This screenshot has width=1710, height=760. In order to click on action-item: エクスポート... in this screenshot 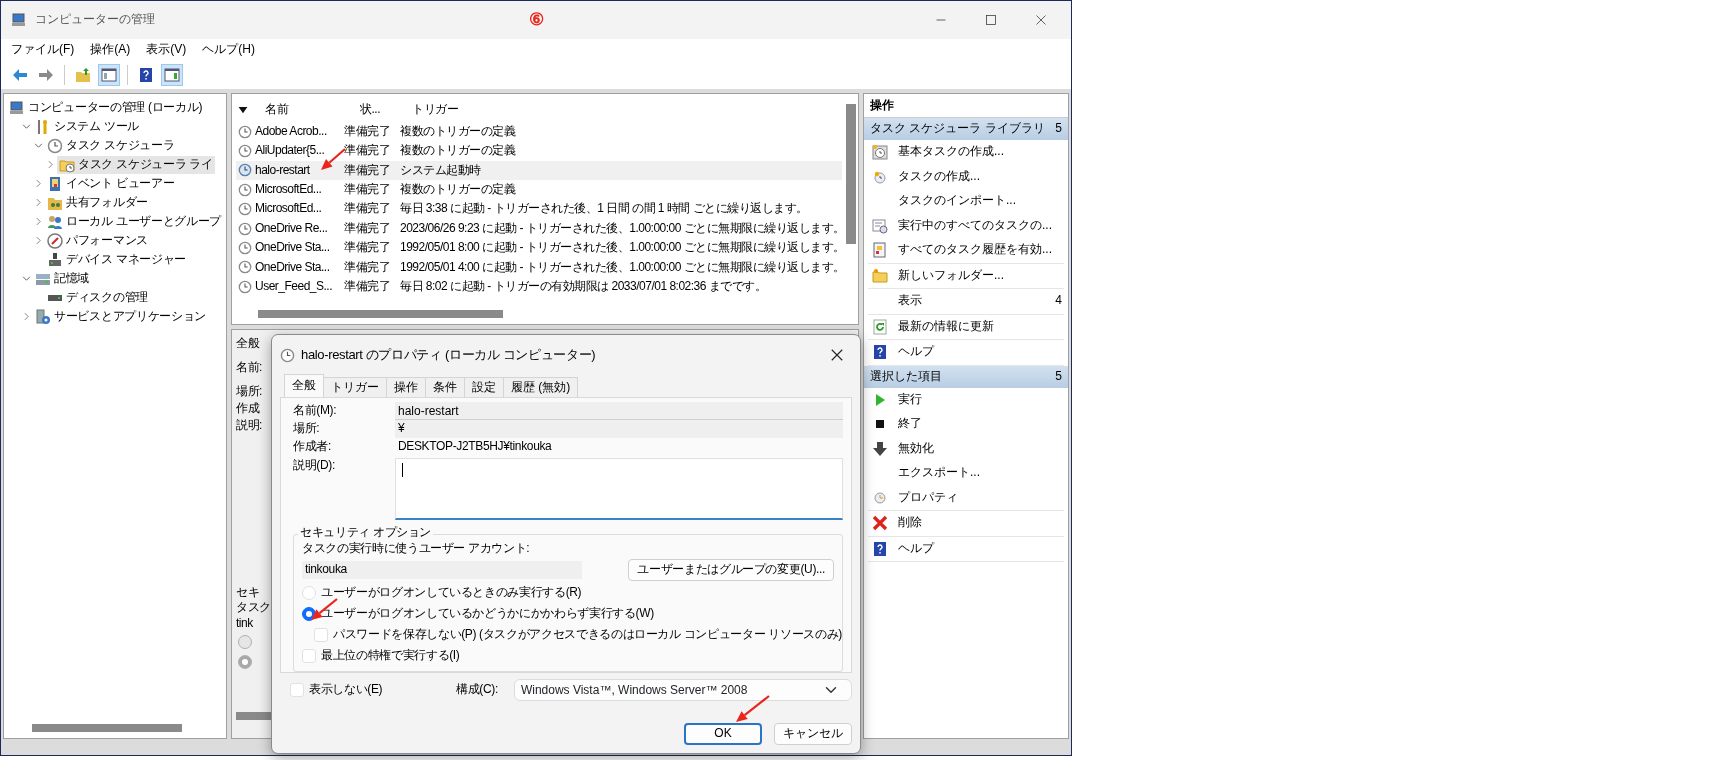, I will do `click(966, 473)`.